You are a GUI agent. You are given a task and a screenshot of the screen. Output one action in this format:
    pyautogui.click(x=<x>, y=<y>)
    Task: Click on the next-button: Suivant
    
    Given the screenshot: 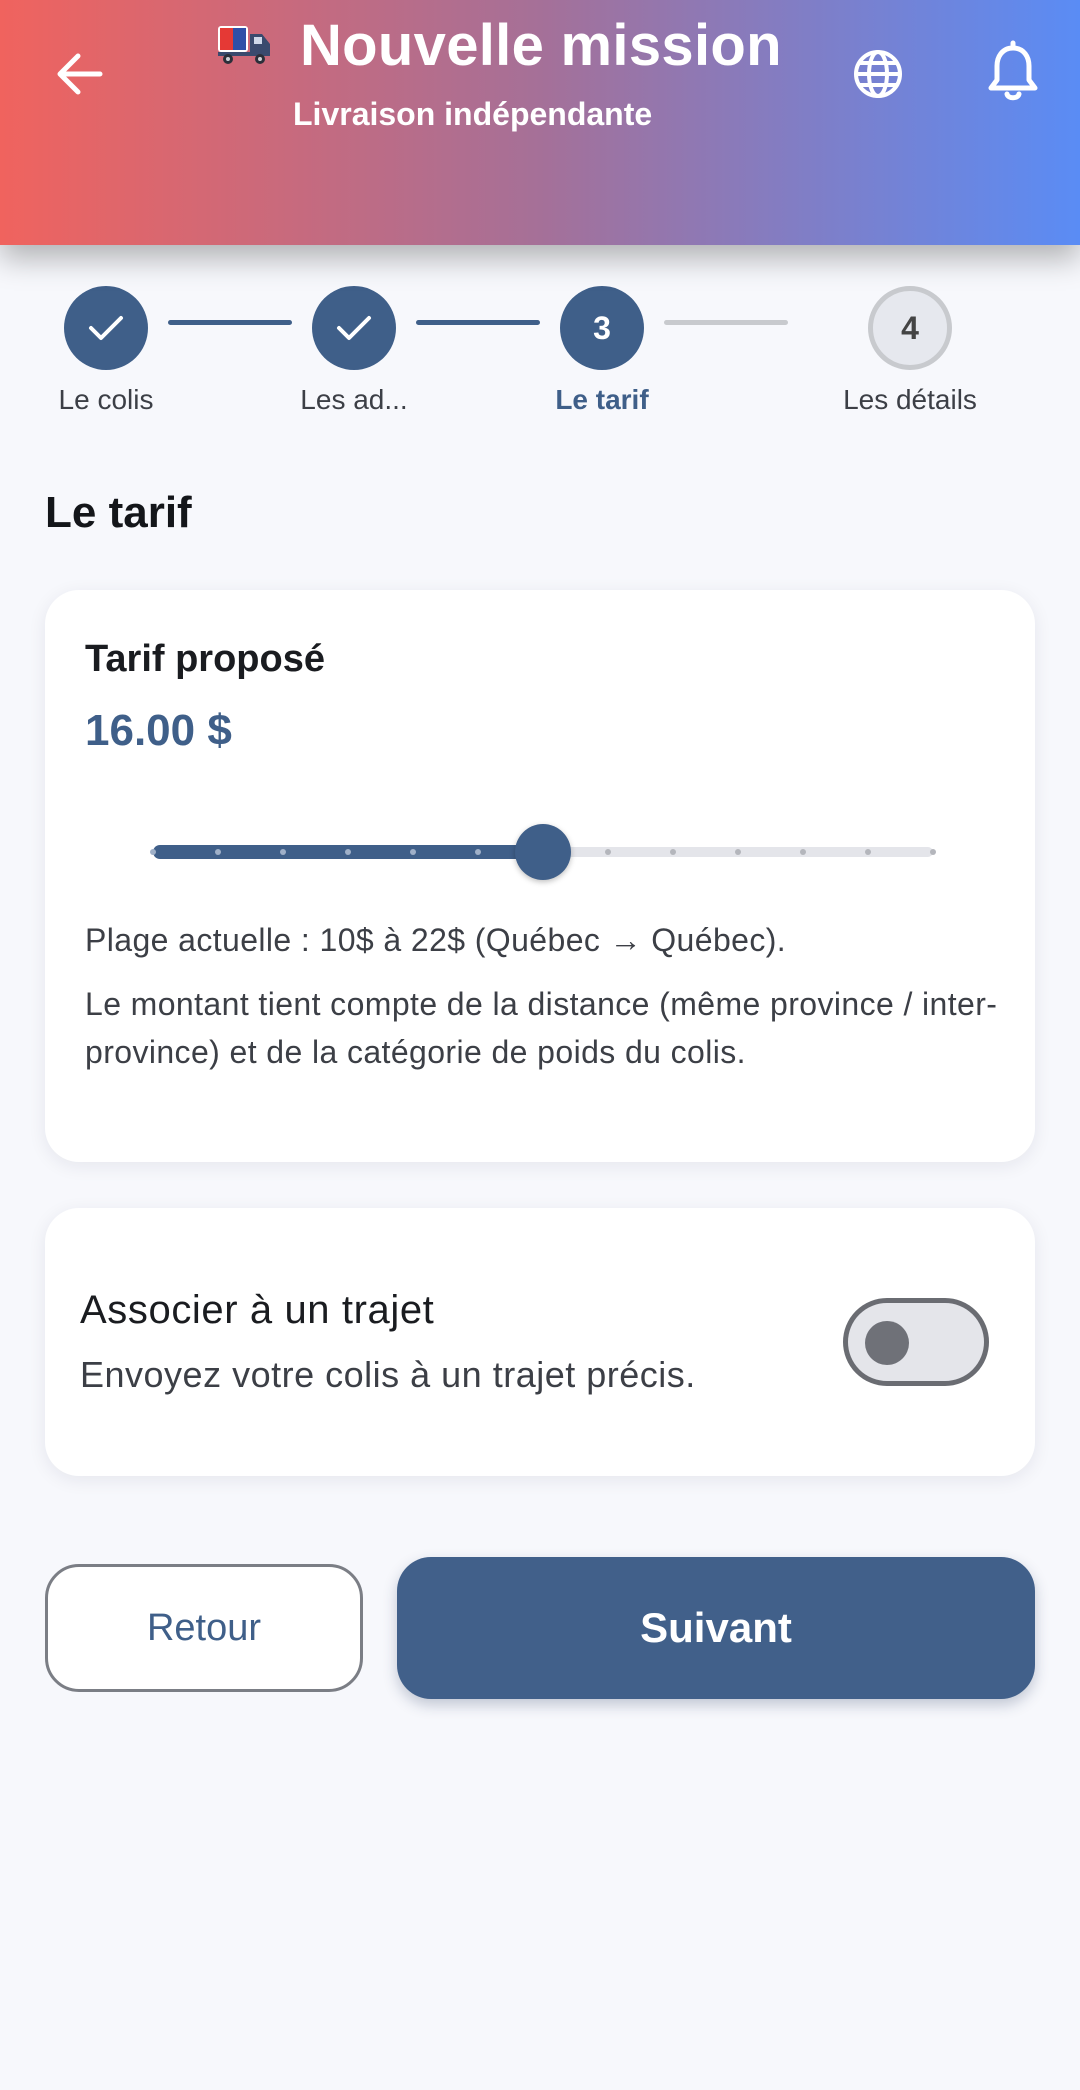 What is the action you would take?
    pyautogui.click(x=716, y=1628)
    